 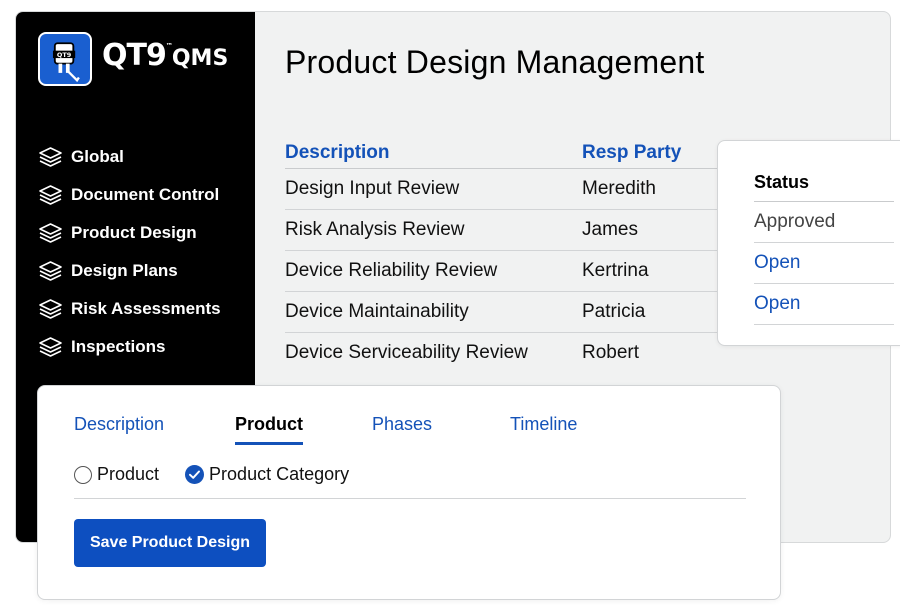 I want to click on table-row: Design Input Review Meredith, so click(x=510, y=189).